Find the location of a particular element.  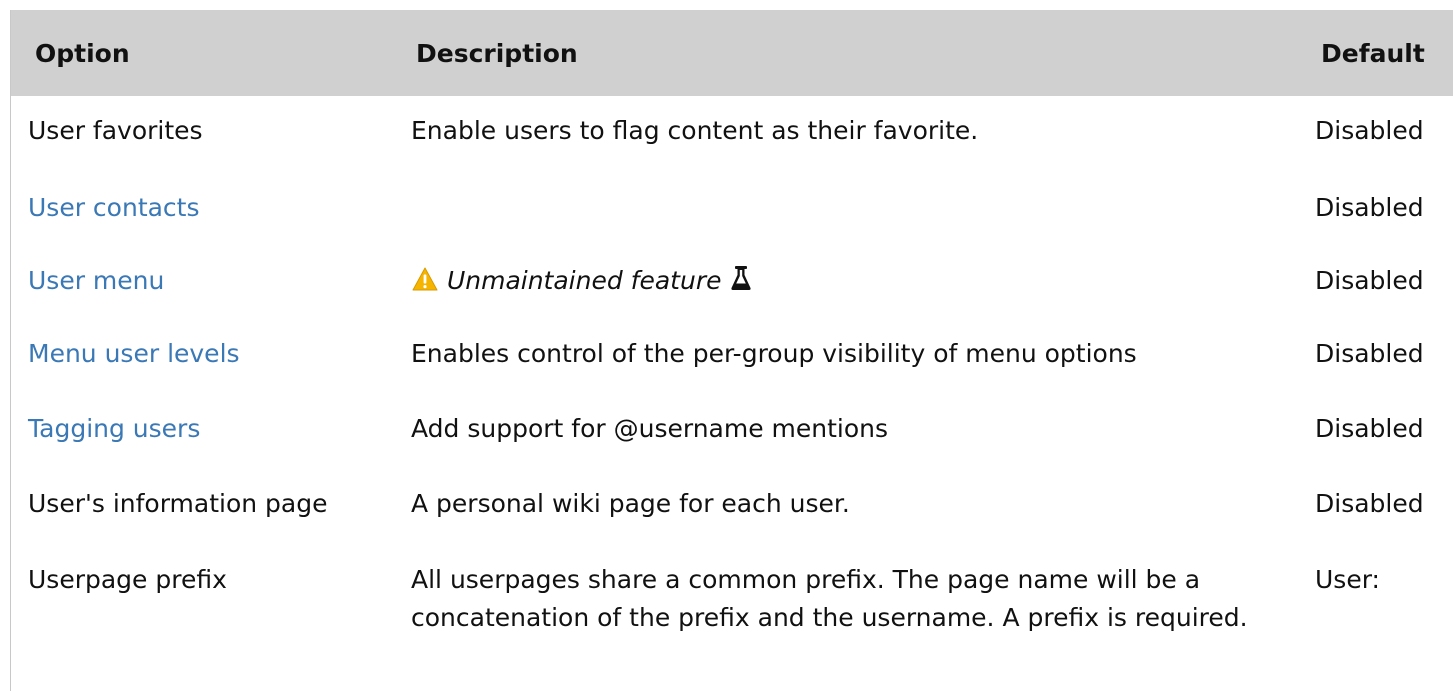

unmaintained-feature-text: Unmaintained feature is located at coordinates (584, 280).